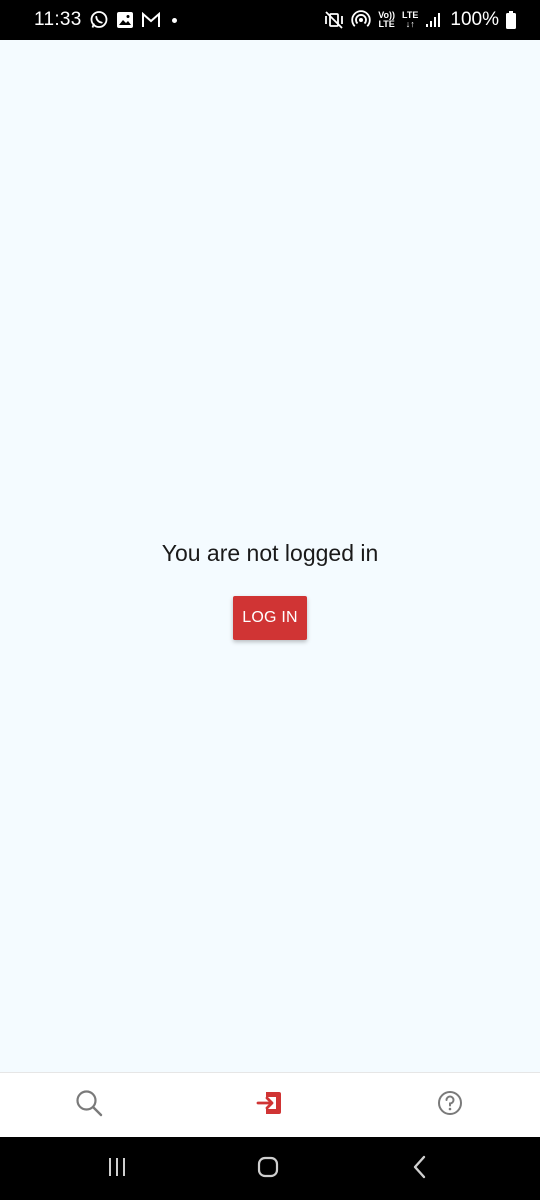  I want to click on back-button, so click(420, 1169).